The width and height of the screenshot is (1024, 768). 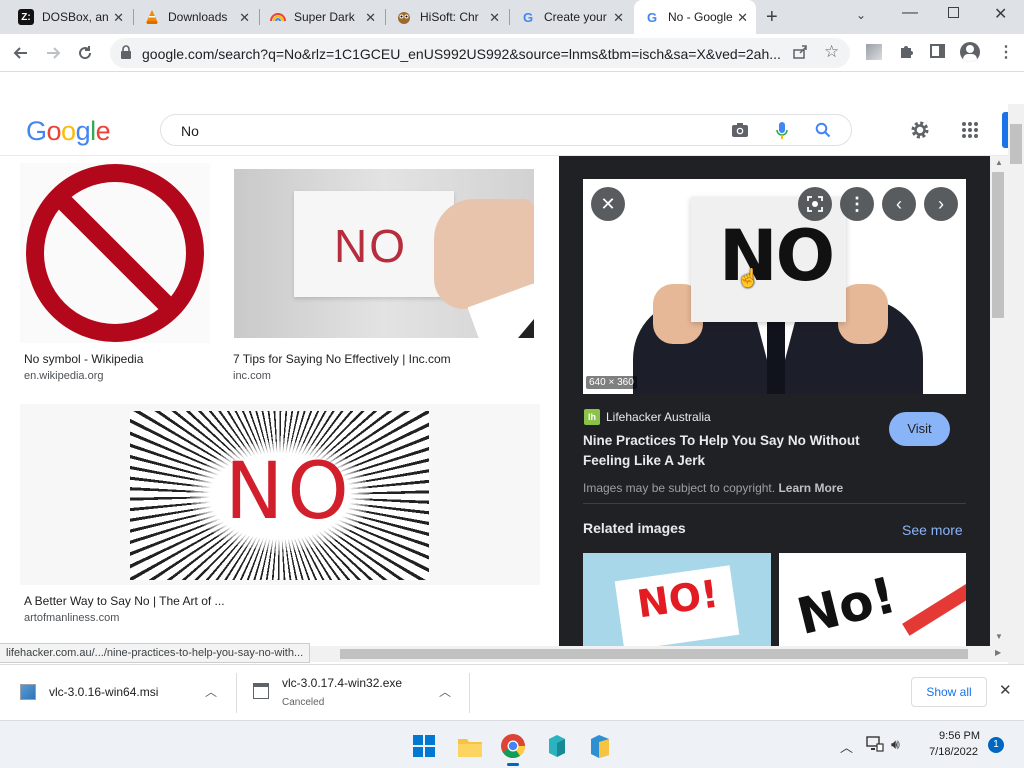 I want to click on google-logo: Google, so click(x=68, y=131).